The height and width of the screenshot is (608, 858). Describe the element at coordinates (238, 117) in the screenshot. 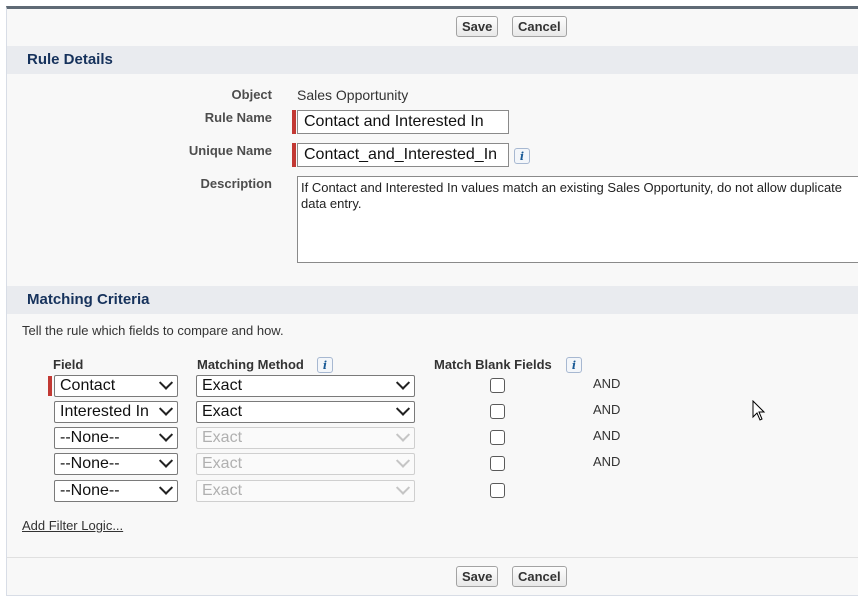

I see `rule-name-label: Rule Name` at that location.